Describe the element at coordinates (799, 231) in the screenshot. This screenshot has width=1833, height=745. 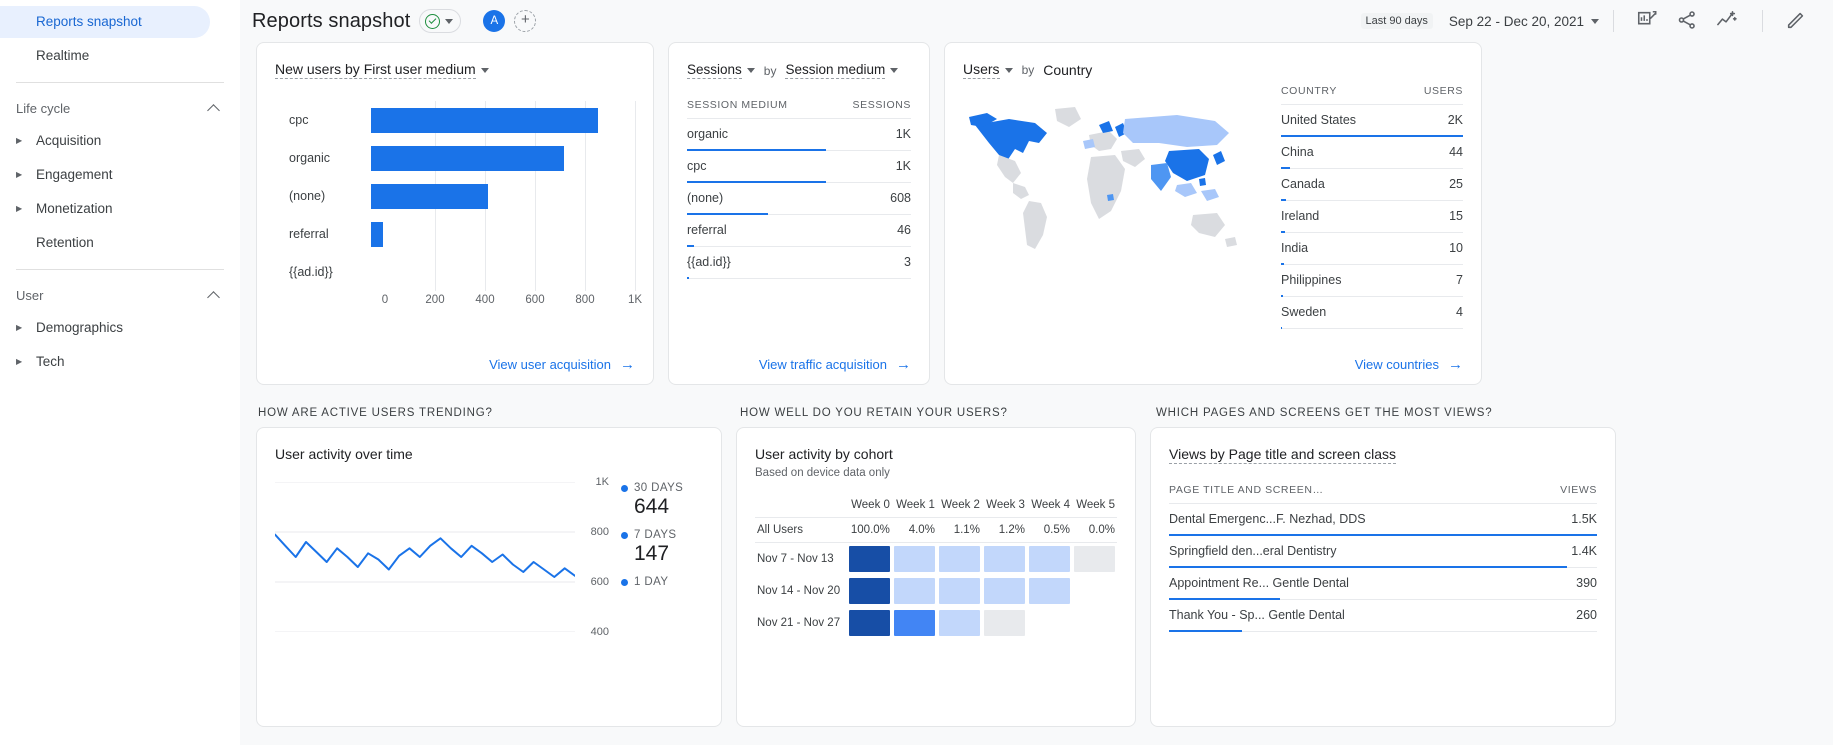
I see `table-row: referral 46` at that location.